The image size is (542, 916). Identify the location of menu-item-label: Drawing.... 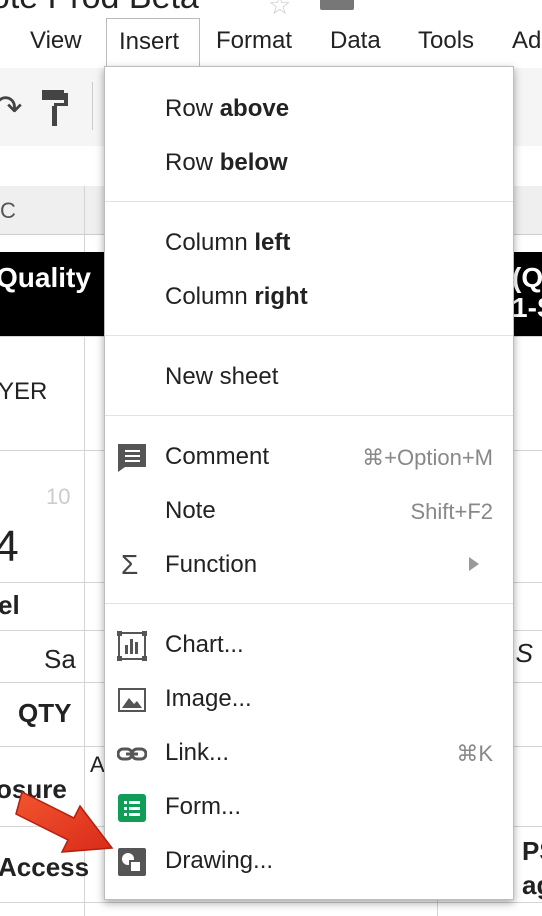
(219, 860).